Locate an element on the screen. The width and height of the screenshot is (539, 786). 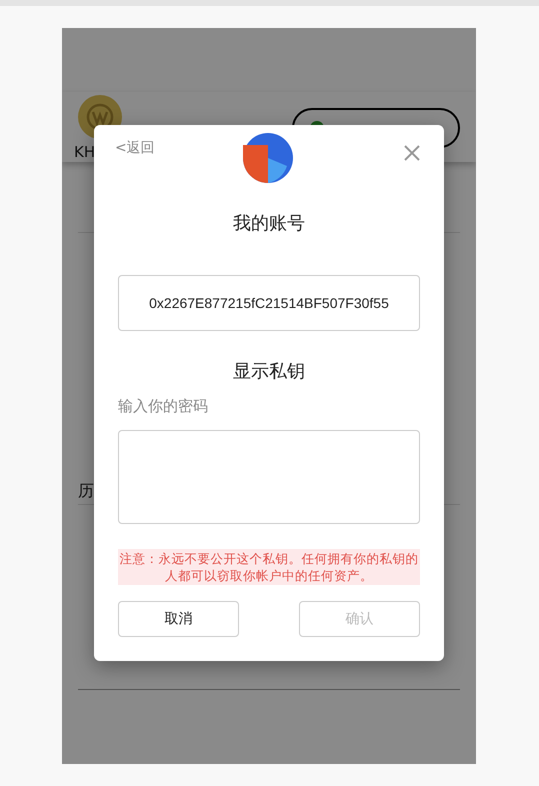
address-field: 0x2267E877215fC21514BF507F30f55 is located at coordinates (269, 303).